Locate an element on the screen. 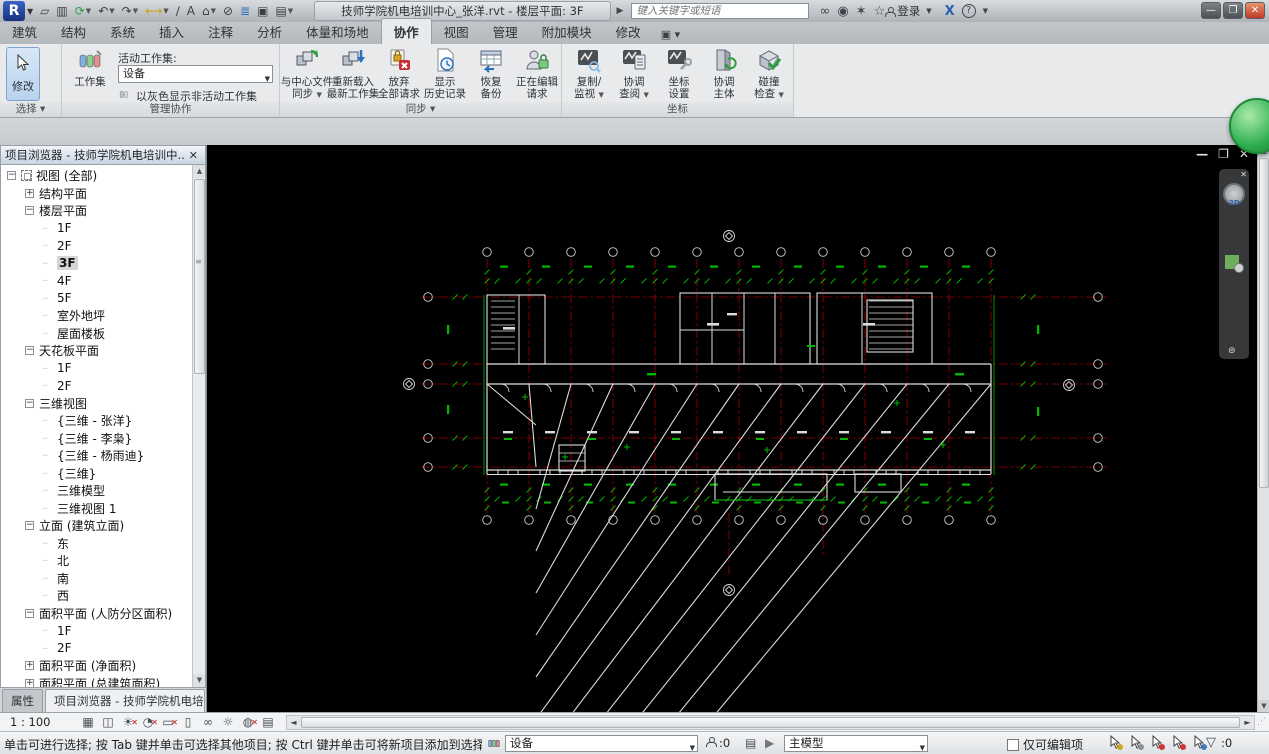 The image size is (1269, 754). interference-check-button-arrow-icon: ▼ is located at coordinates (780, 95).